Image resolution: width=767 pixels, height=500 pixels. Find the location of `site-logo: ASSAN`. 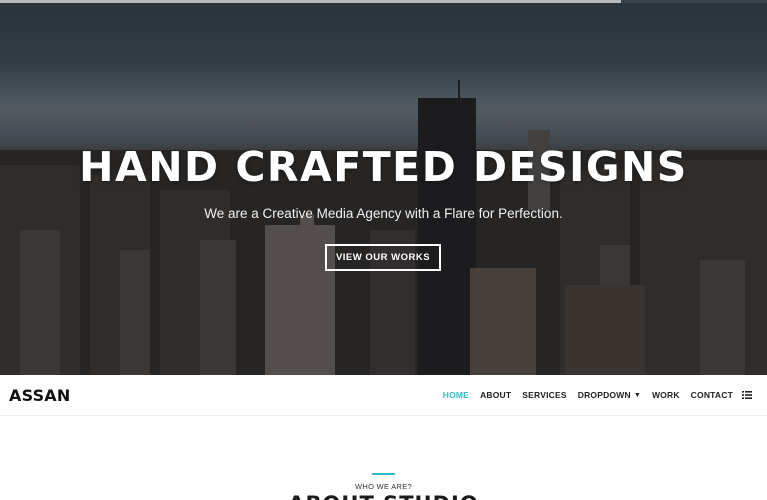

site-logo: ASSAN is located at coordinates (39, 395).